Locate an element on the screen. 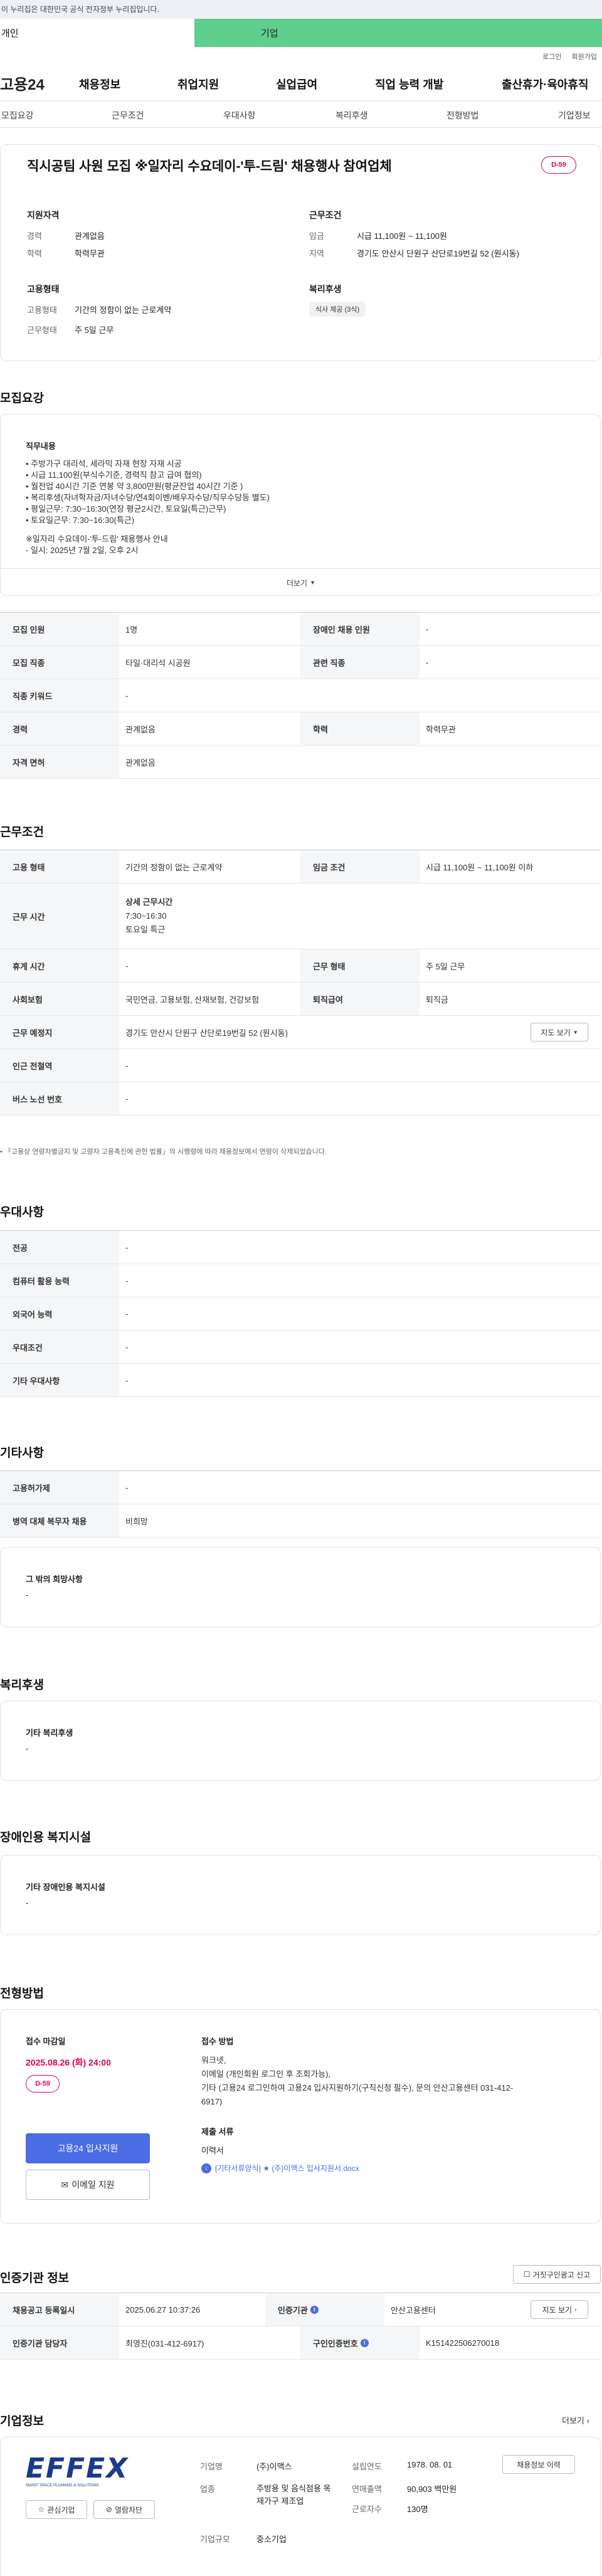 Image resolution: width=602 pixels, height=2576 pixels. row-value: 주 5일 근무 is located at coordinates (445, 966).